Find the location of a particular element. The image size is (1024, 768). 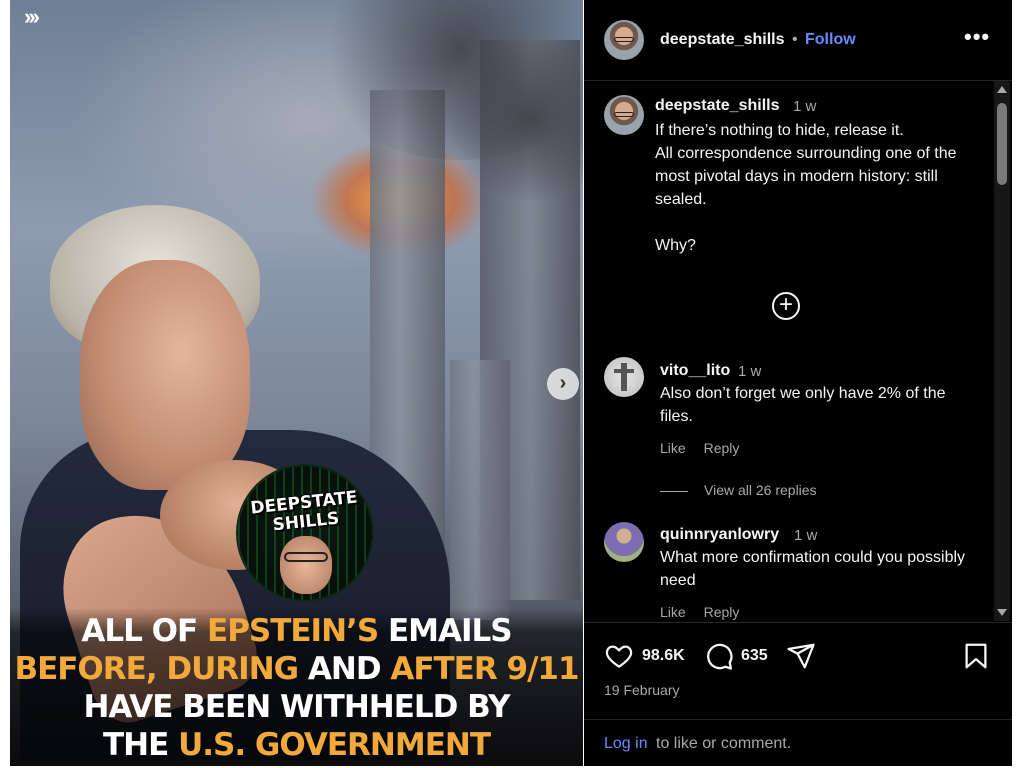

follow-button: Follow is located at coordinates (830, 40).